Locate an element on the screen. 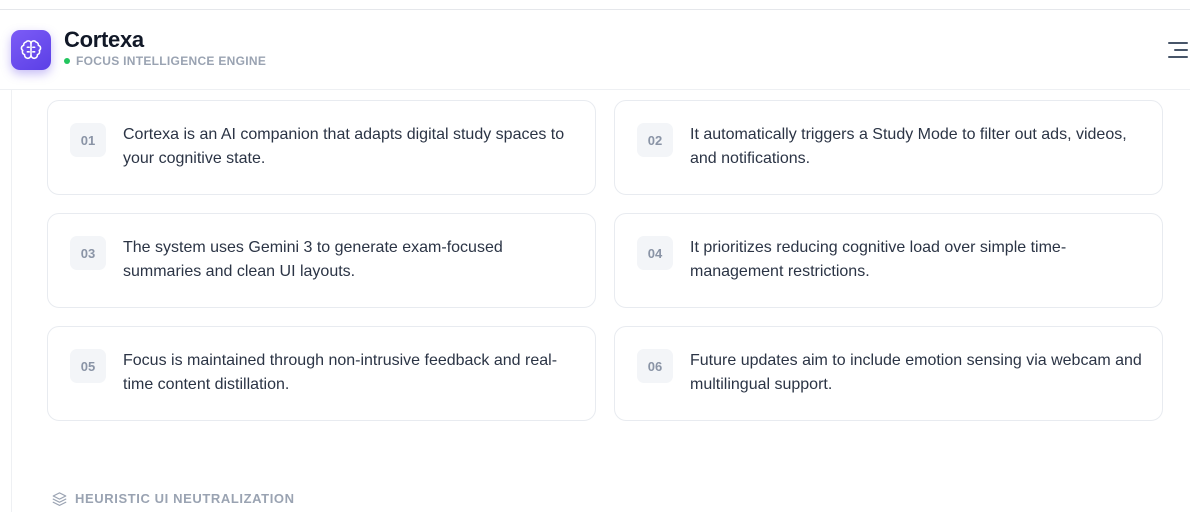 Image resolution: width=1190 pixels, height=512 pixels. menu-icon is located at coordinates (1178, 43).